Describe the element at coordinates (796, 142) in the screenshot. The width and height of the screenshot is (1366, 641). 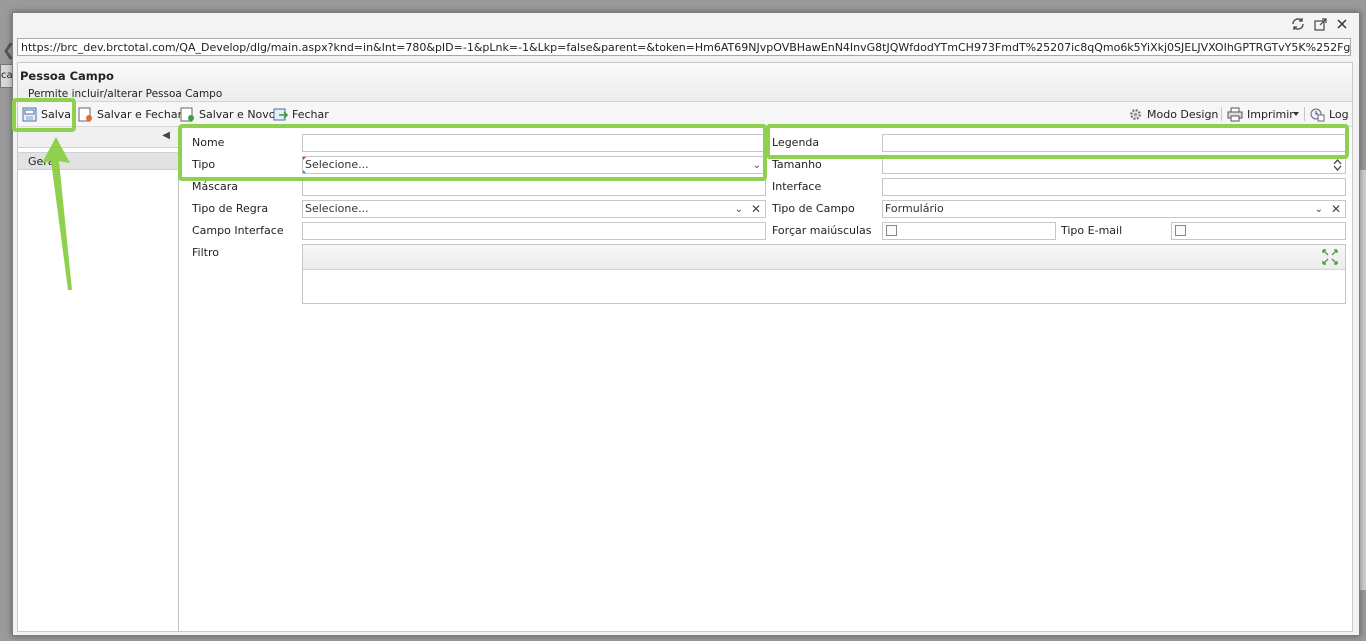
I see `legenda-label: Legenda` at that location.